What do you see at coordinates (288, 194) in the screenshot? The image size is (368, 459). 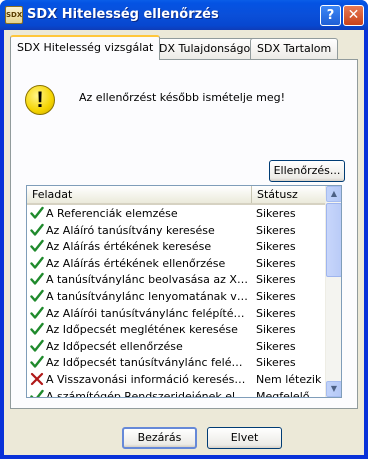 I see `column-header-status: Státusz` at bounding box center [288, 194].